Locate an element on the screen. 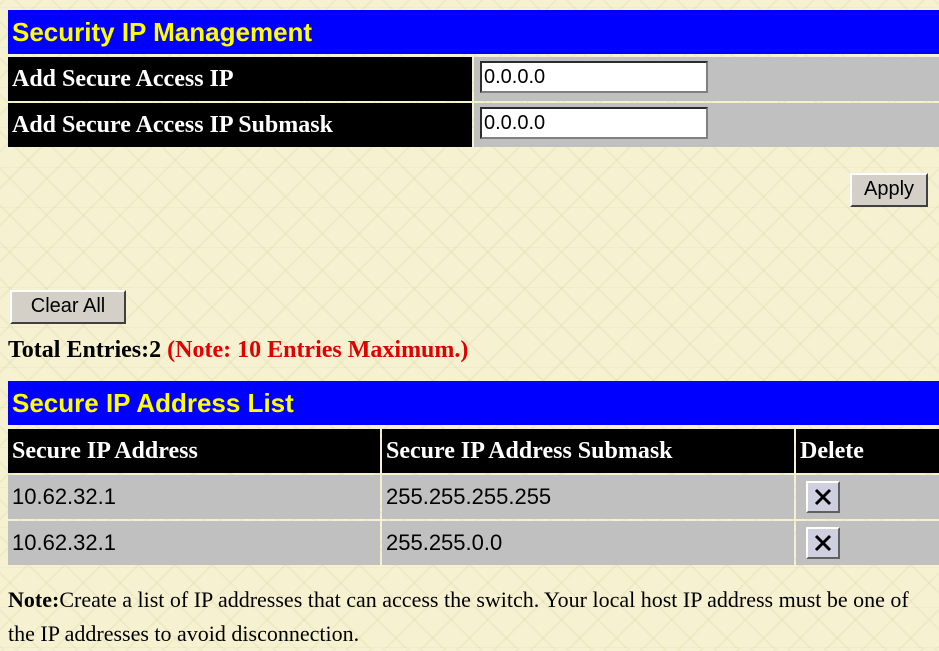 The image size is (939, 651). add-submask-row: Add Secure Access IP Submask is located at coordinates (473, 125).